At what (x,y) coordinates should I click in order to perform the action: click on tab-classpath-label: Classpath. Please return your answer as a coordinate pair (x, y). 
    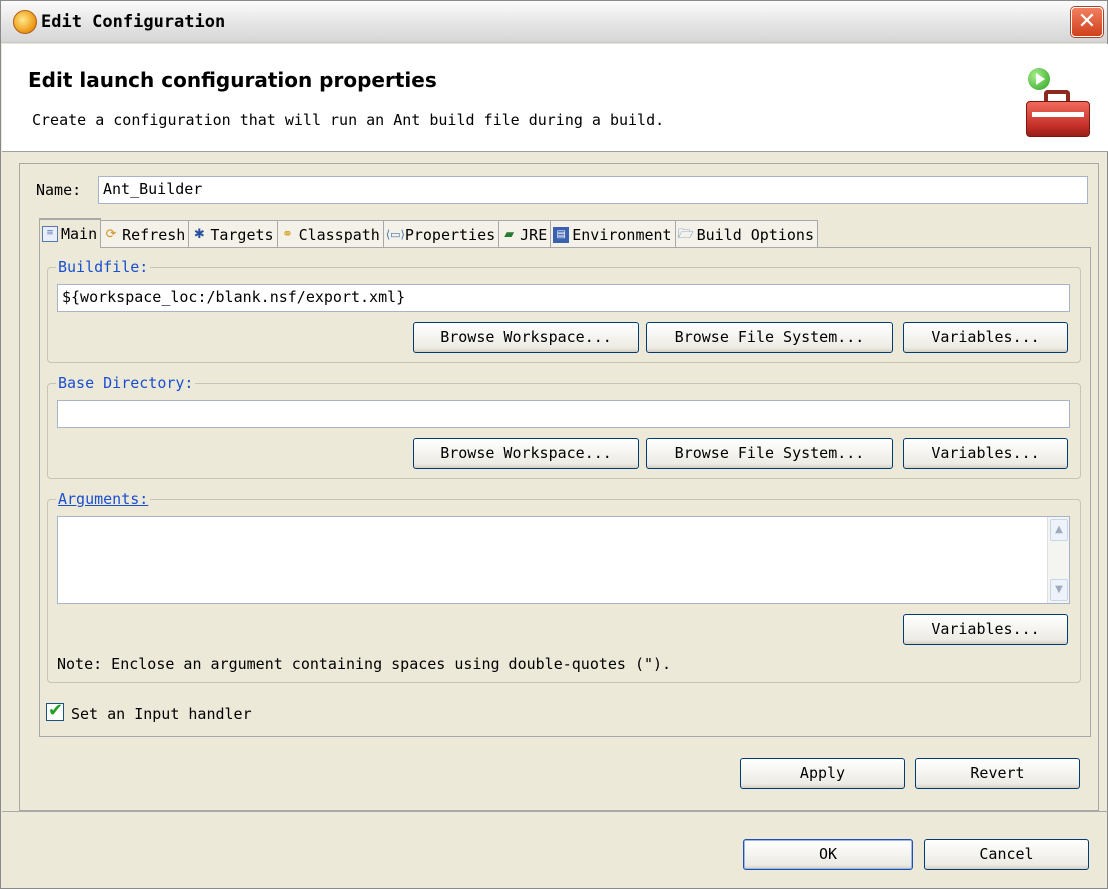
    Looking at the image, I should click on (339, 234).